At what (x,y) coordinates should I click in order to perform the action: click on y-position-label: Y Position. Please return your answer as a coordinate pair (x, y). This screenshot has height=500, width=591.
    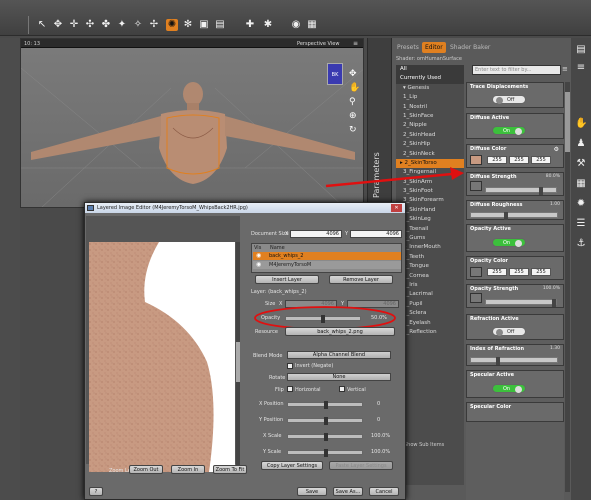
    Looking at the image, I should click on (271, 420).